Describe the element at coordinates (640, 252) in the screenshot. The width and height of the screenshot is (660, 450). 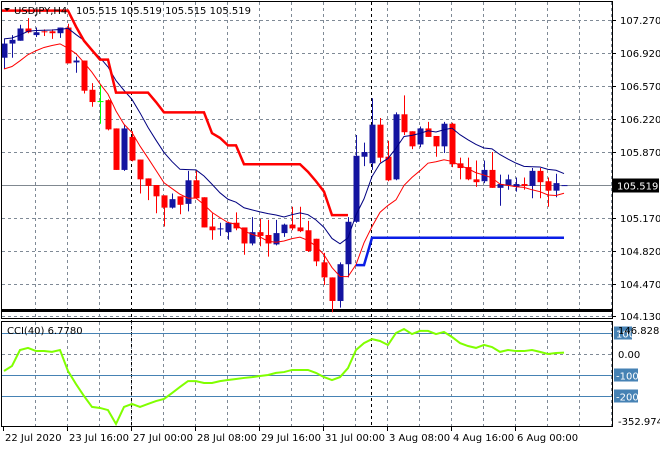
I see `price-tick-label: 104.820` at that location.